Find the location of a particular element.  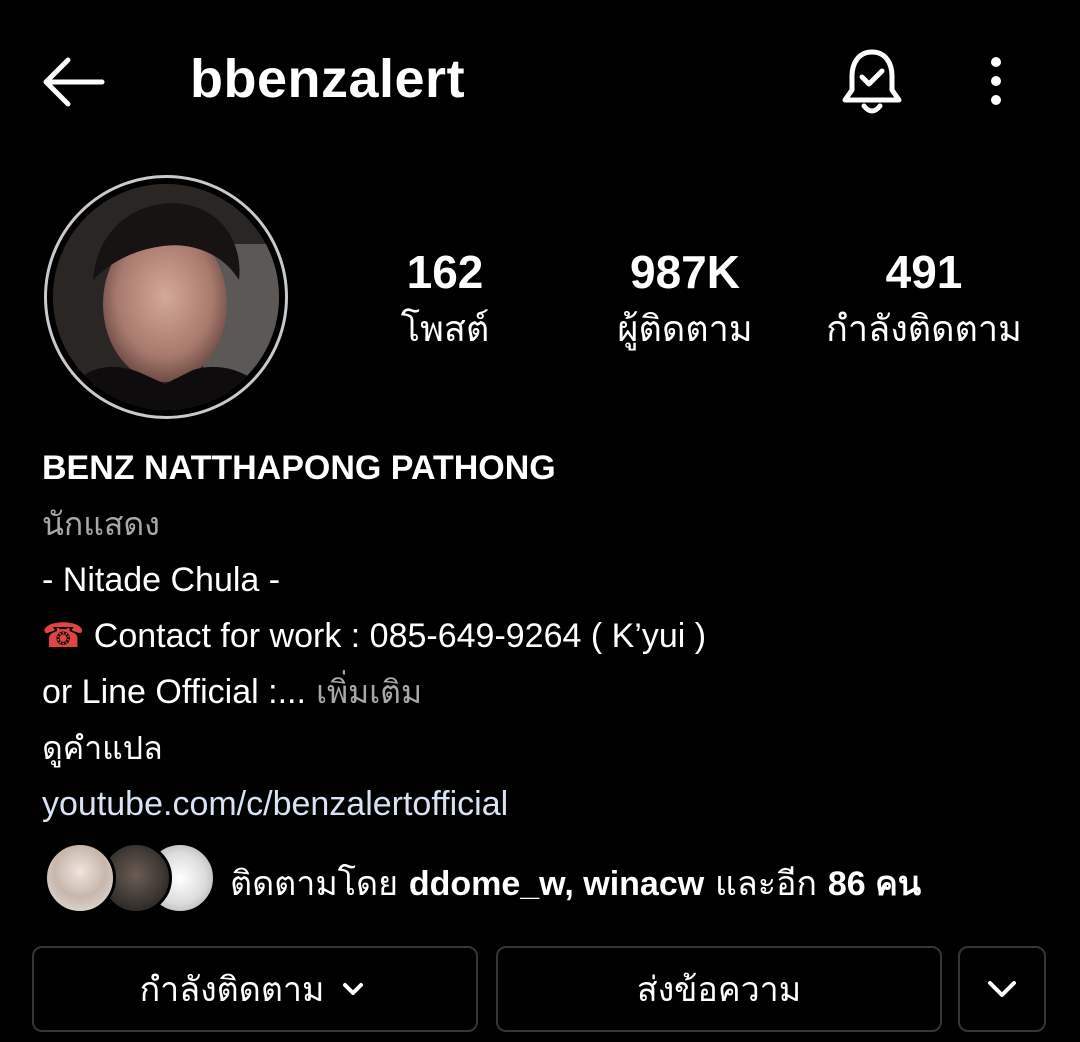

following-button-label: กำลังติดตาม is located at coordinates (232, 990).